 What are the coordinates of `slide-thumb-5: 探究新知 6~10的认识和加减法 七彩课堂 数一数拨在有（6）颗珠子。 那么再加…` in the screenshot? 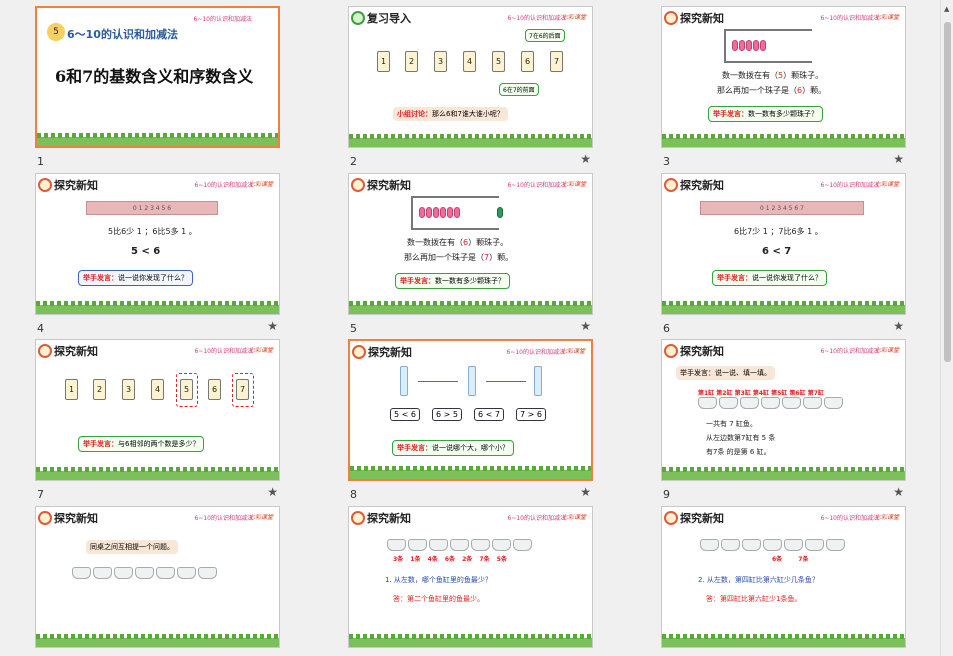 It's located at (470, 254).